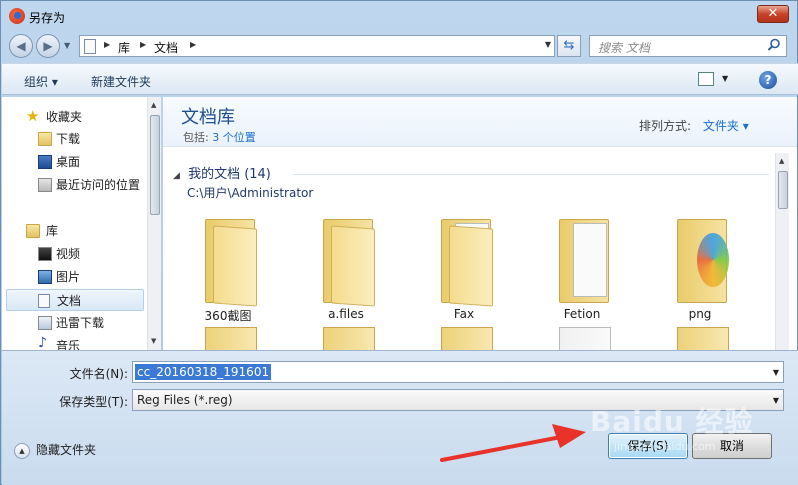 The image size is (798, 485). I want to click on folder-item: 360截图, so click(228, 267).